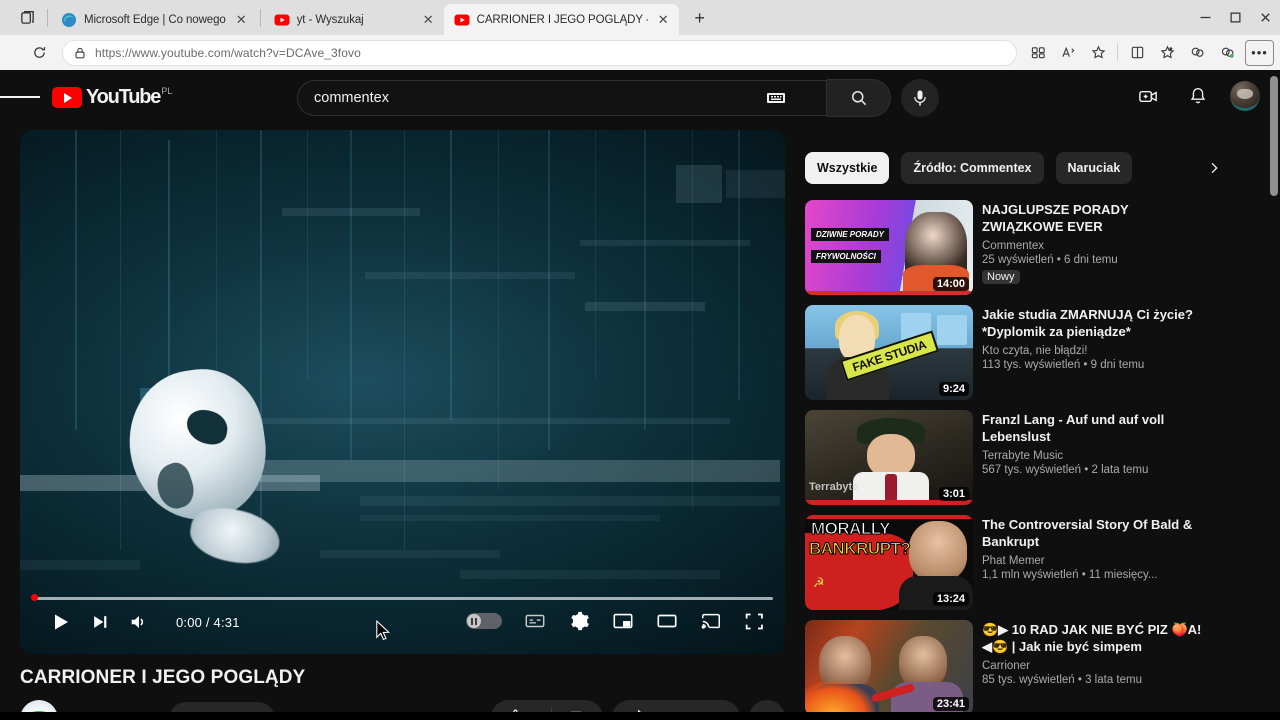 This screenshot has width=1280, height=720. Describe the element at coordinates (889, 293) in the screenshot. I see `thumbnail-progress` at that location.